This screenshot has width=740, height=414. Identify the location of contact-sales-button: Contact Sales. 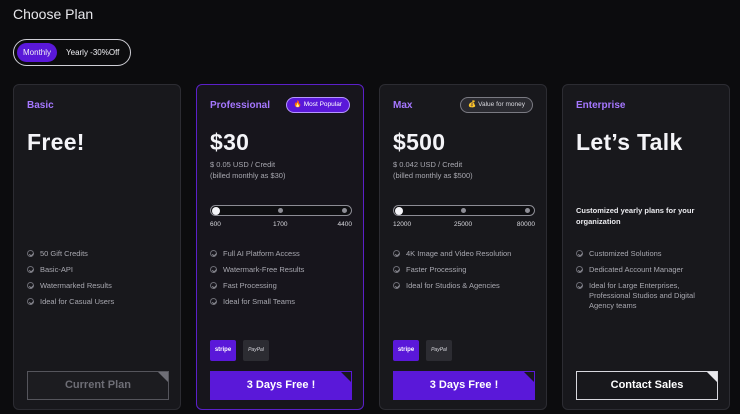
(647, 385).